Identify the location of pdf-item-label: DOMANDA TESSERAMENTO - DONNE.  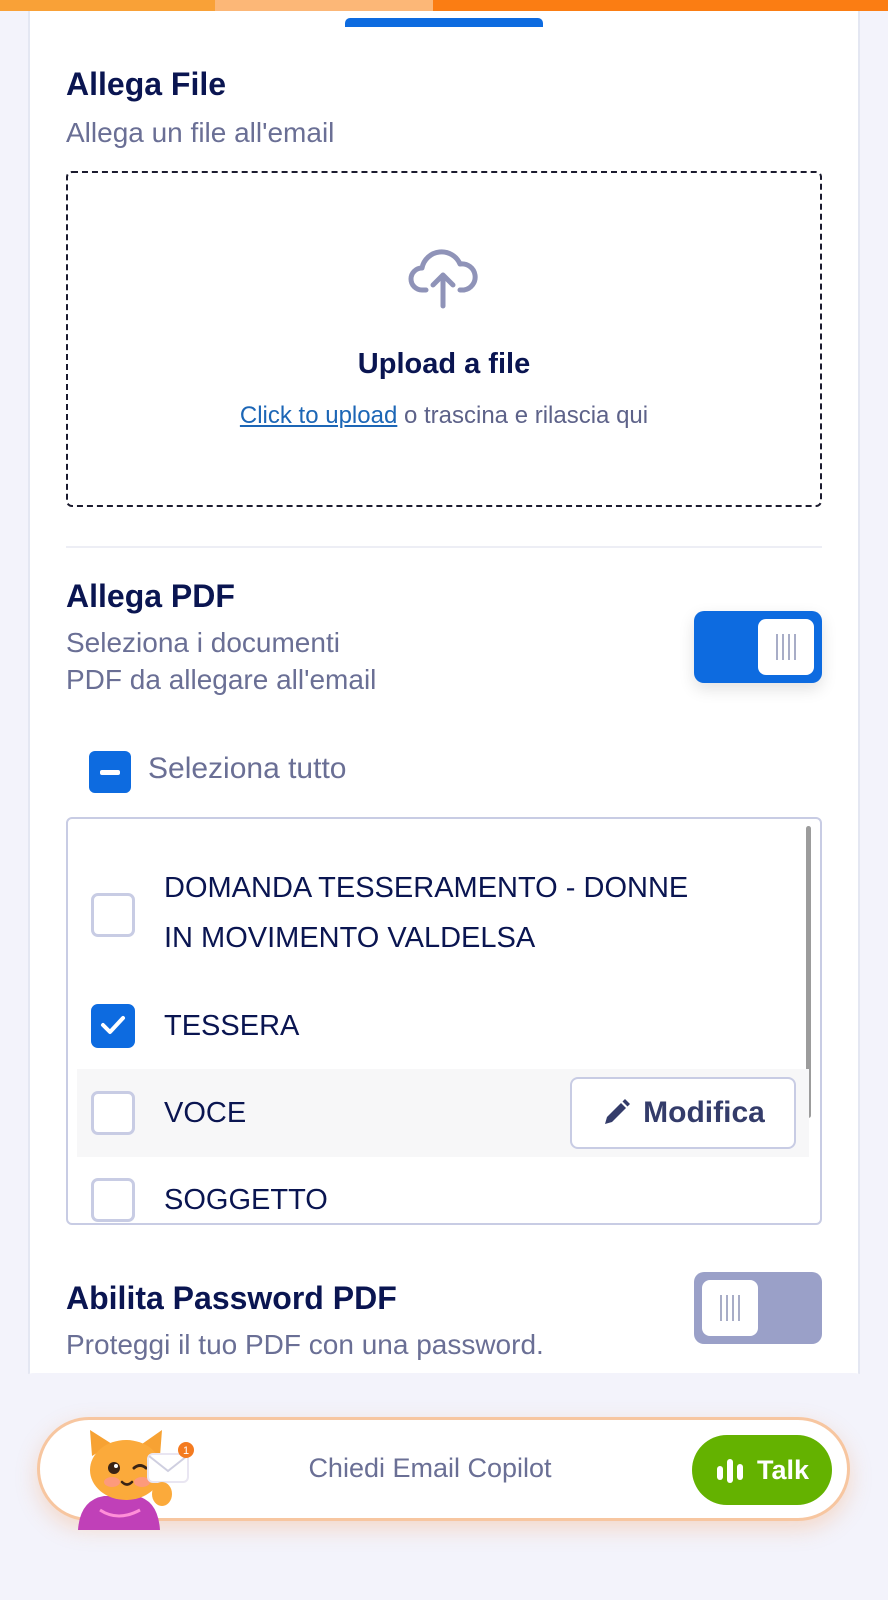
(426, 888).